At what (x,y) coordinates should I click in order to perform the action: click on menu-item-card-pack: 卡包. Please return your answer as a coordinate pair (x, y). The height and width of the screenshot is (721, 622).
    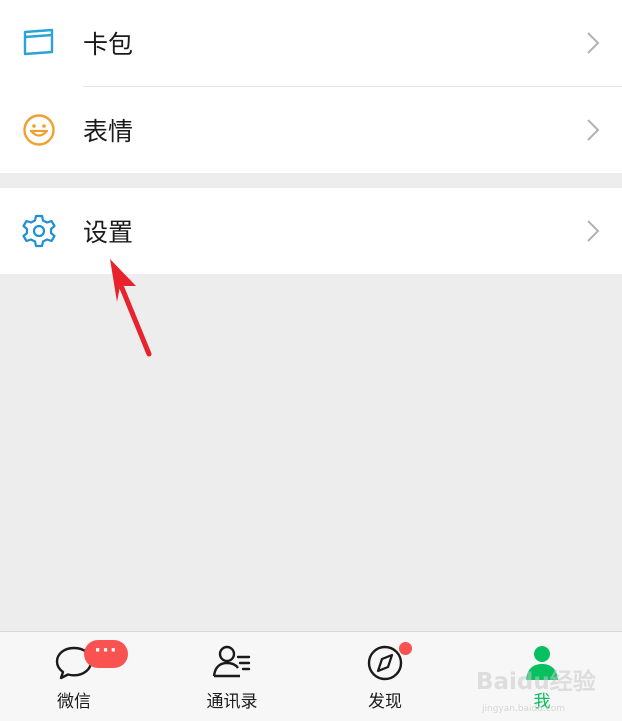
    Looking at the image, I should click on (311, 43).